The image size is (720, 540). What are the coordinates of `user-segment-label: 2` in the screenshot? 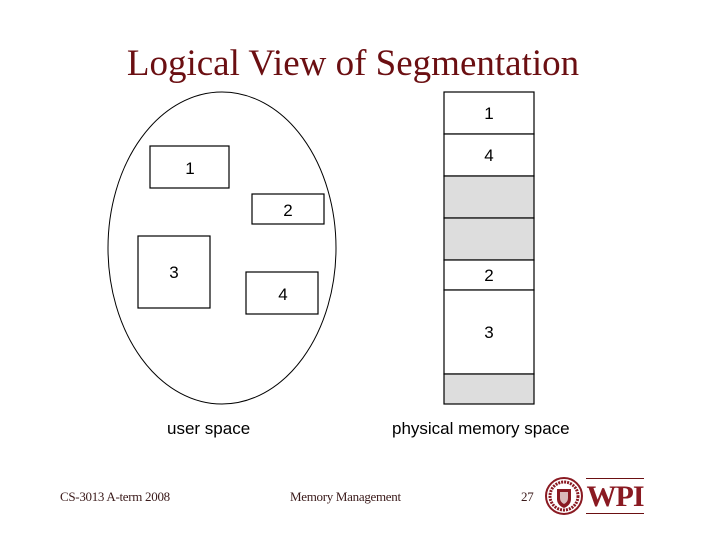 It's located at (287, 210).